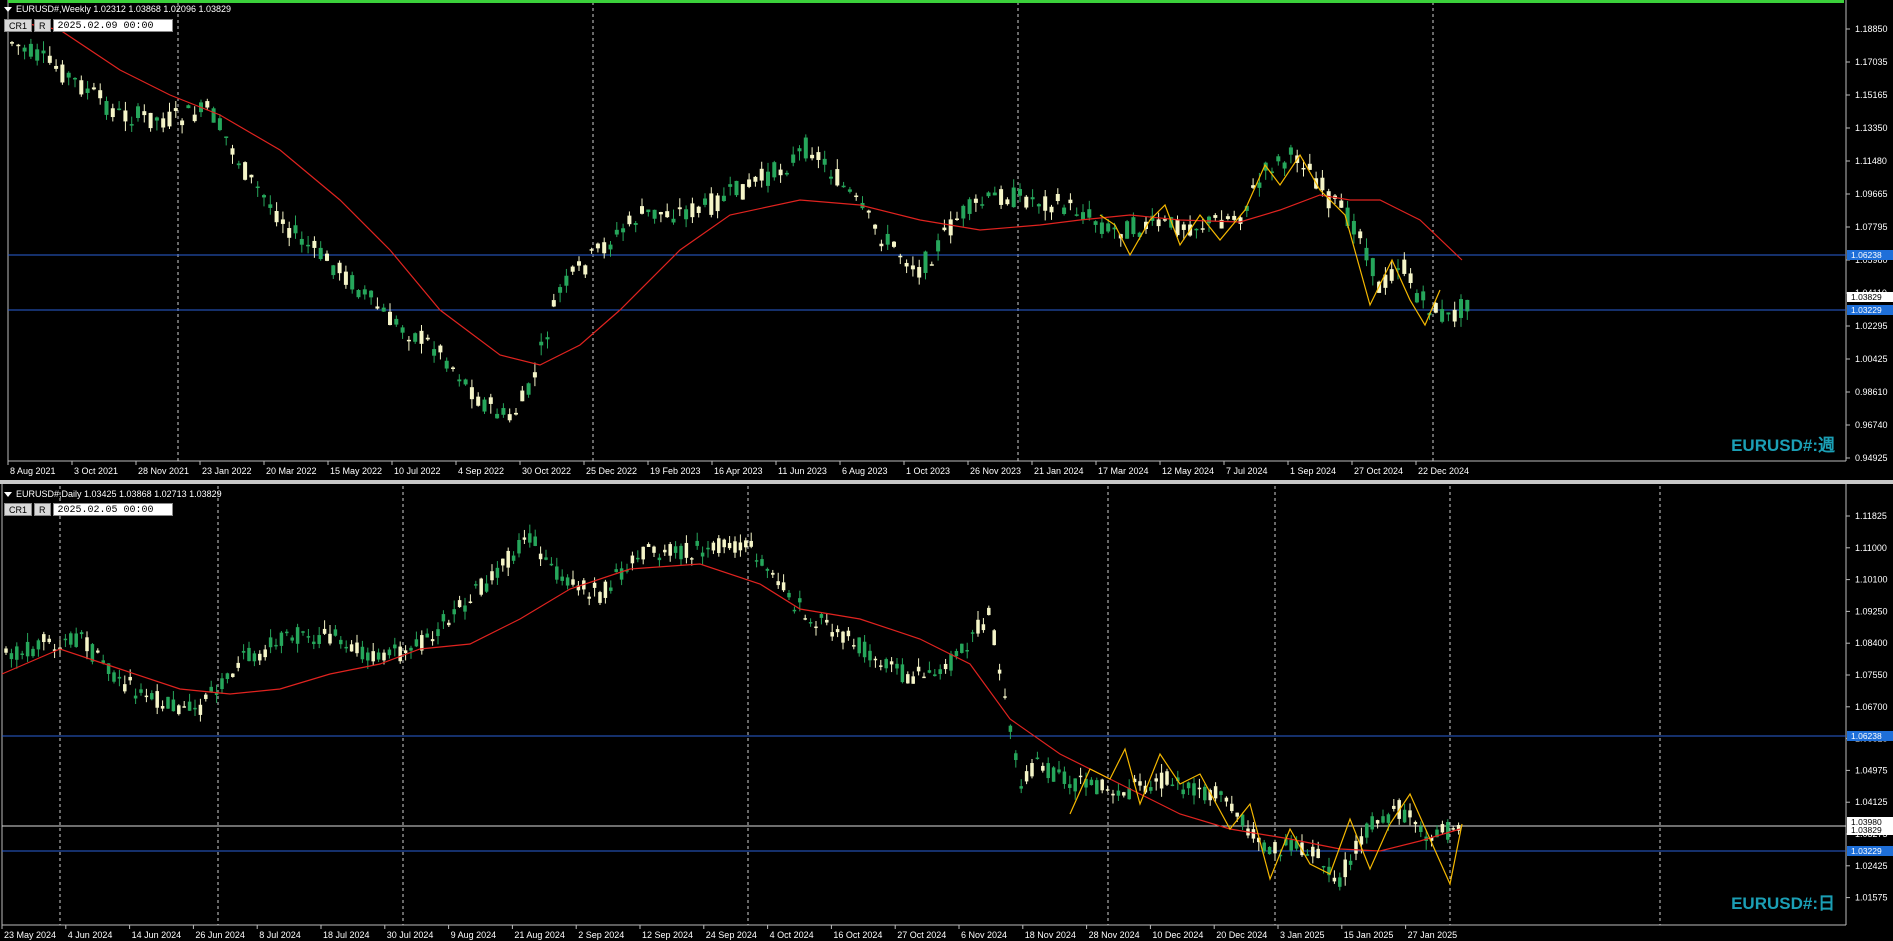 This screenshot has width=1893, height=941. I want to click on price-label: 1.17035, so click(1871, 62).